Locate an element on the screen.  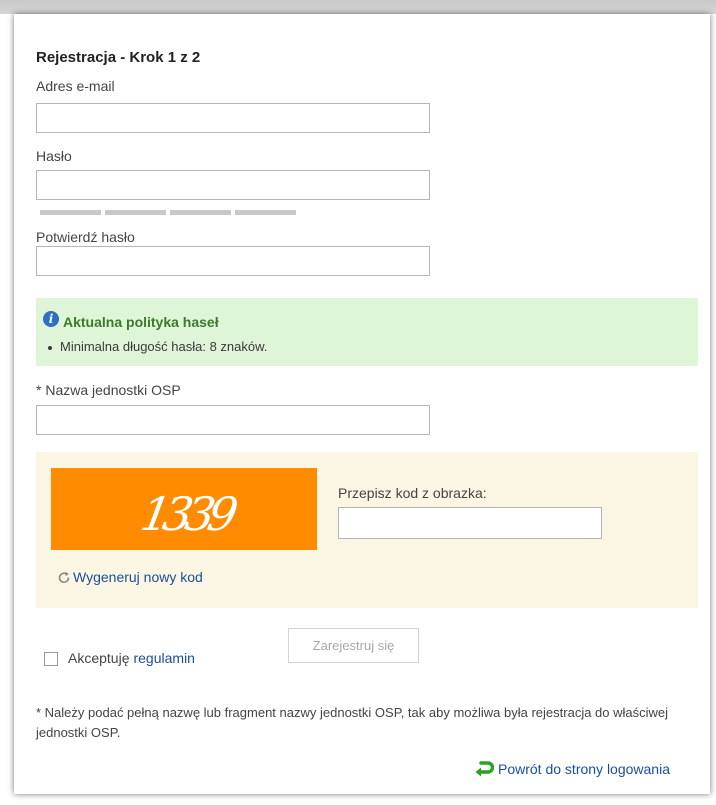
accept-terms-checkbox is located at coordinates (51, 658).